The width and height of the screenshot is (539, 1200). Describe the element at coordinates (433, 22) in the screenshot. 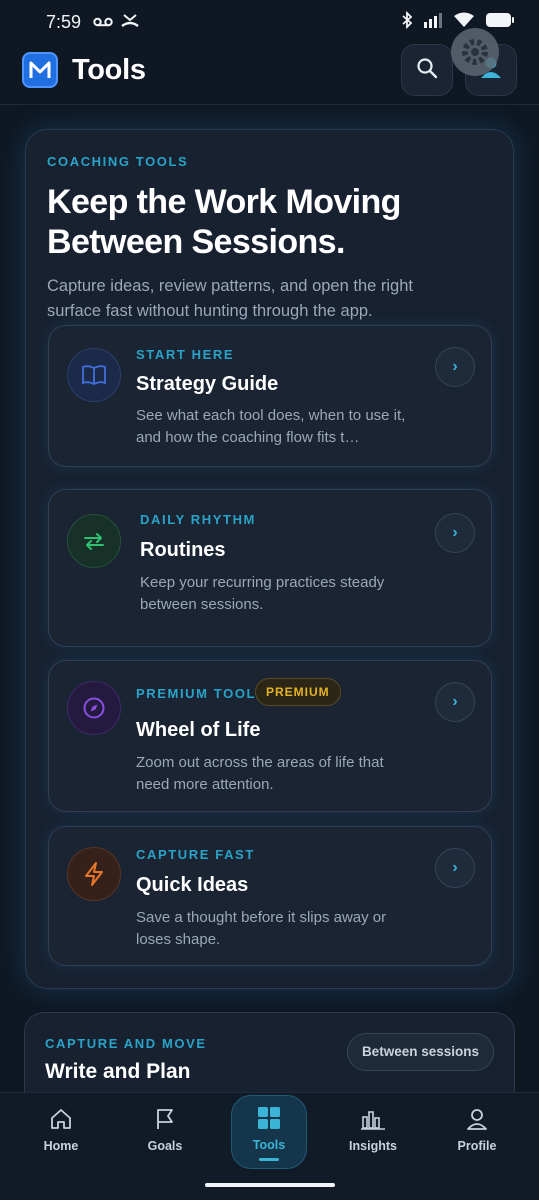

I see `signal-icon` at that location.